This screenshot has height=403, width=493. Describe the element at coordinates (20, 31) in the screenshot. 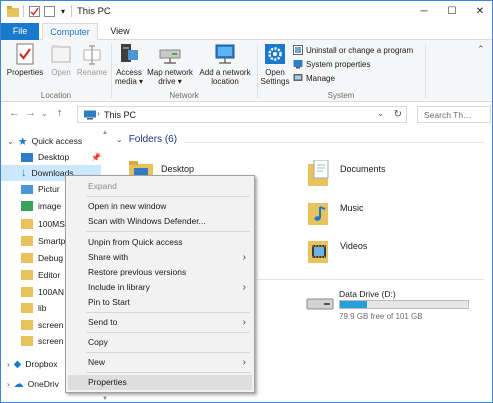

I see `tab-file: File` at that location.